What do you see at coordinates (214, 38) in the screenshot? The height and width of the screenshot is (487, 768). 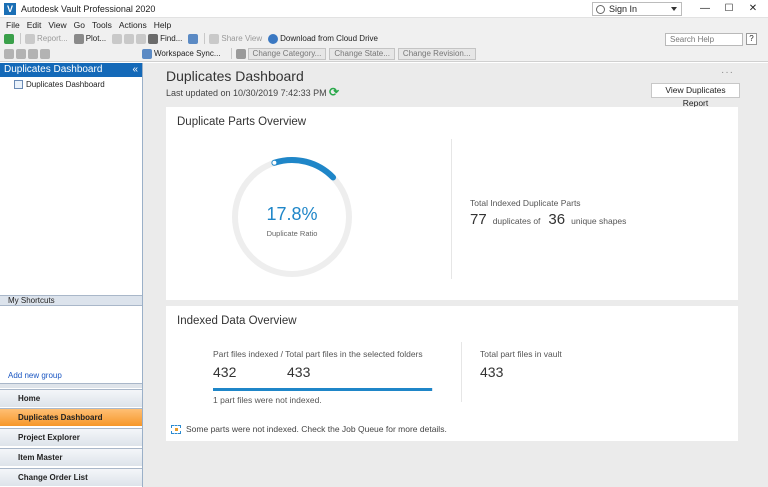 I see `share-icon` at bounding box center [214, 38].